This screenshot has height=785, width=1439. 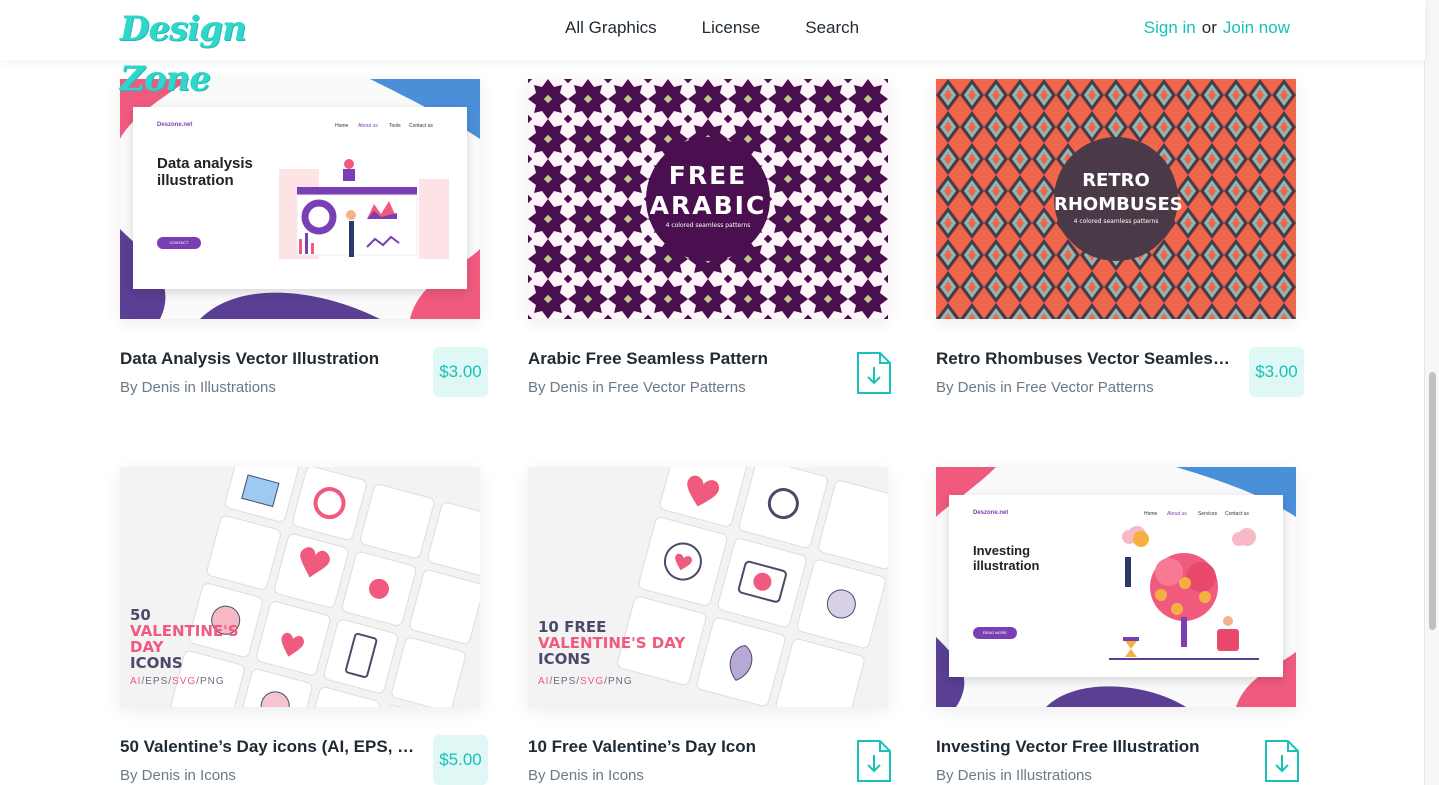 I want to click on page-scrollbar, so click(x=1431, y=392).